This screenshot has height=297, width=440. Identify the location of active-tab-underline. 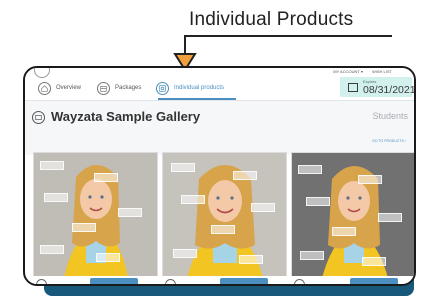
(197, 99).